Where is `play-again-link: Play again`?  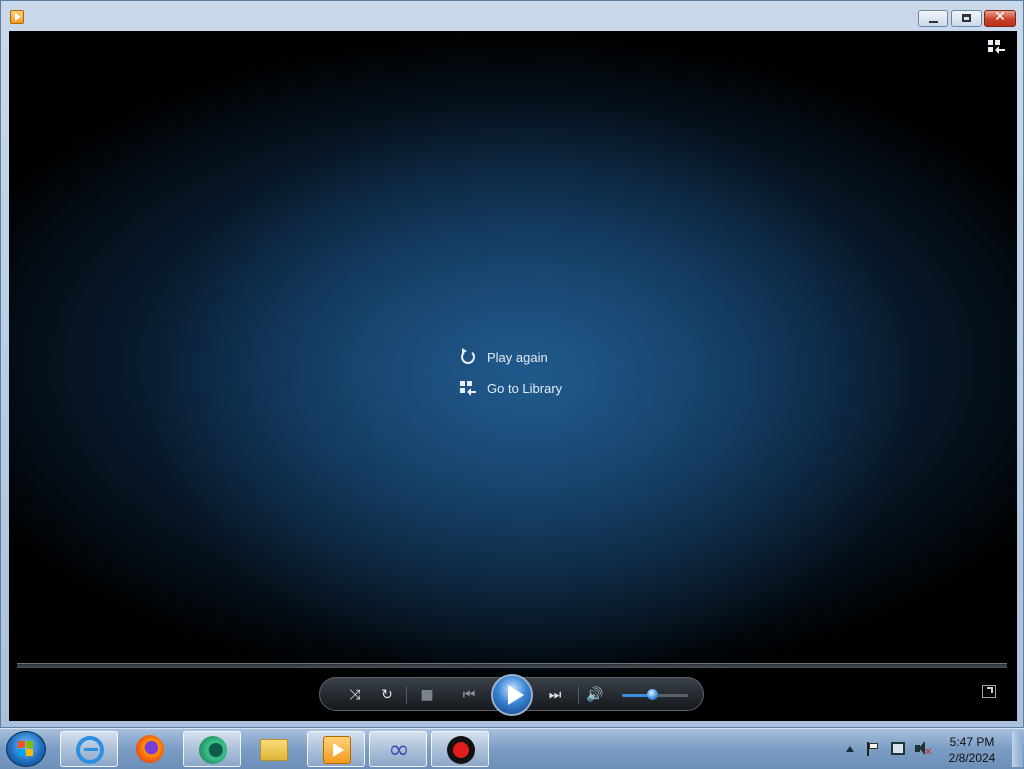 play-again-link: Play again is located at coordinates (510, 357).